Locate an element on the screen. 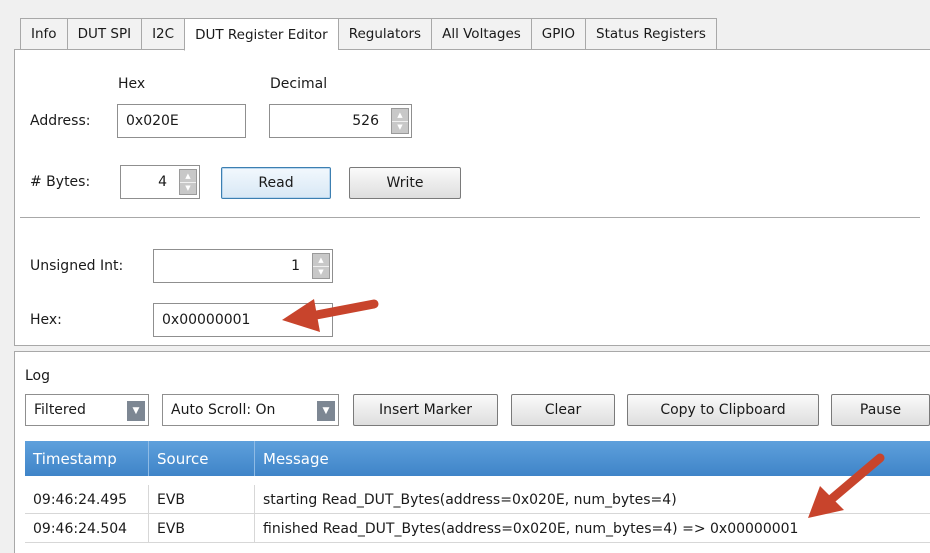 This screenshot has width=930, height=553. decimal-column-header: Decimal is located at coordinates (299, 84).